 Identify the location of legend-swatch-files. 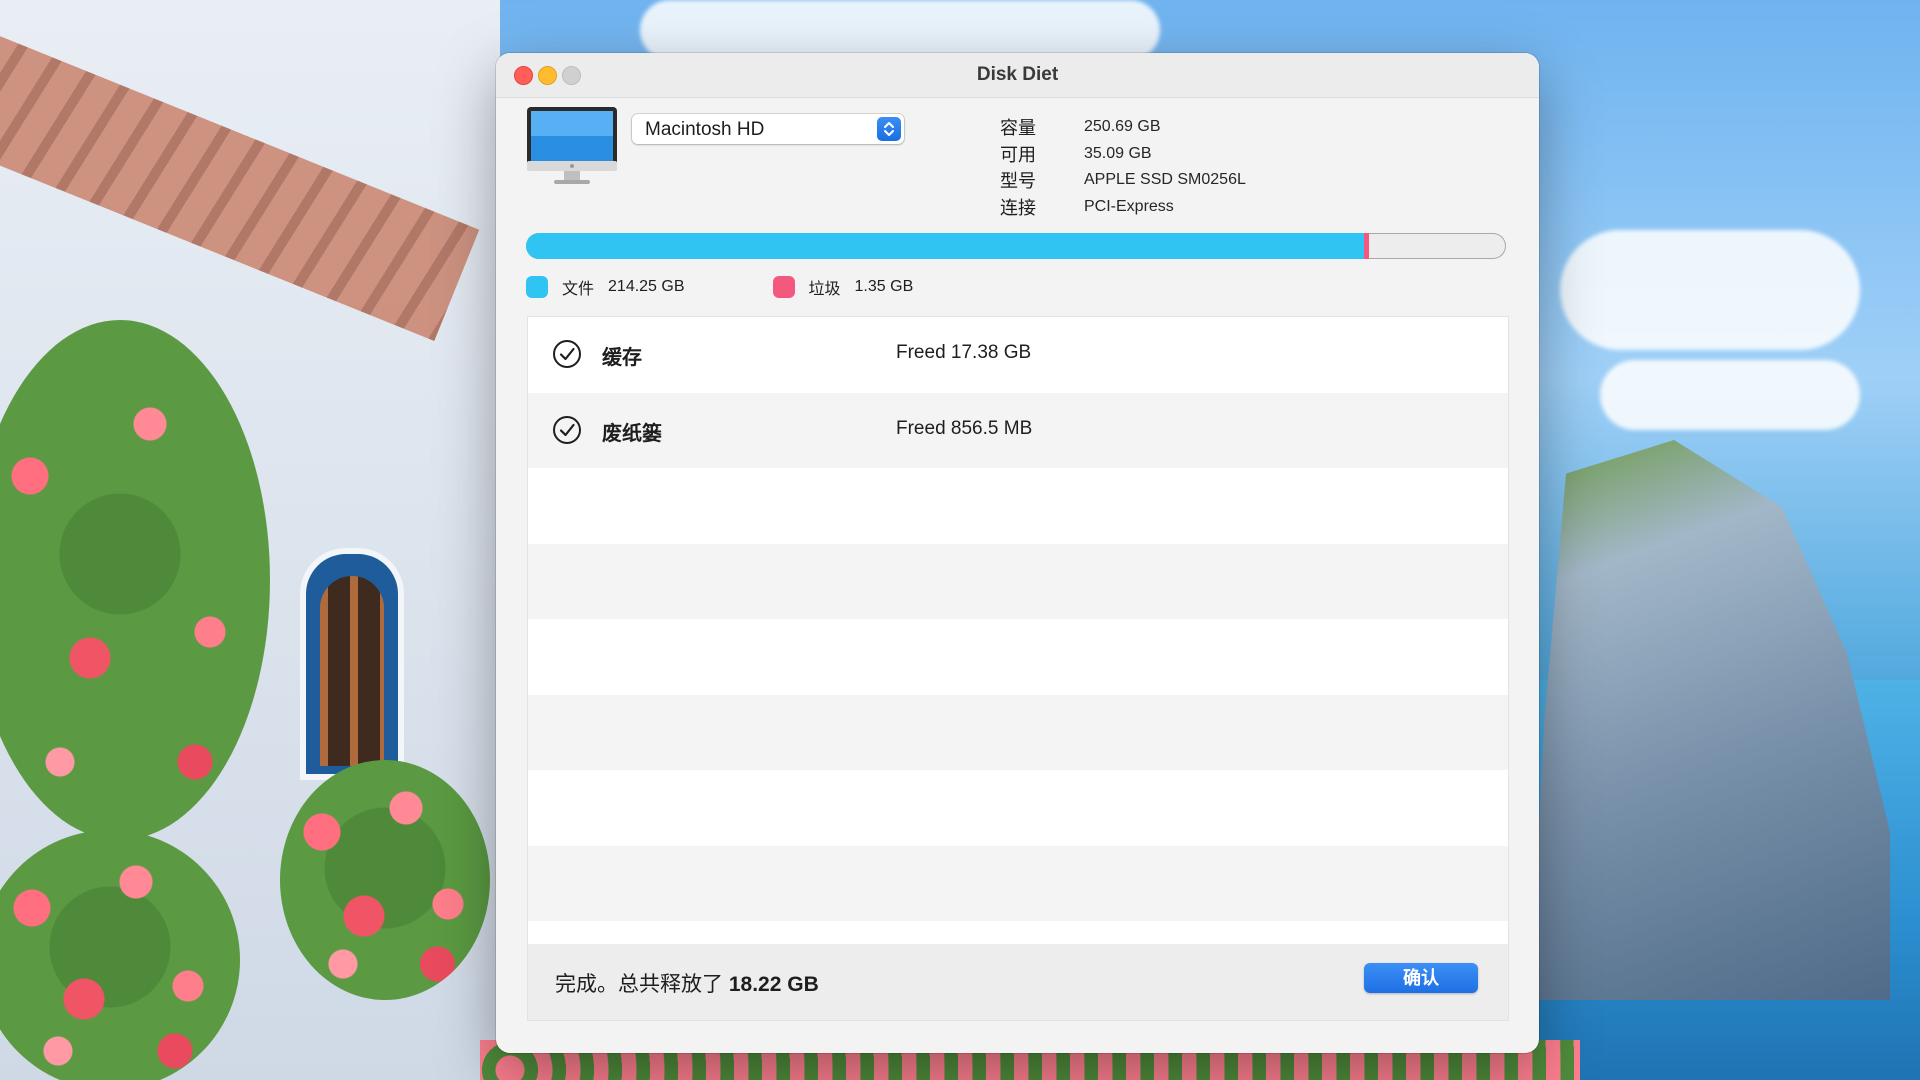
(537, 287).